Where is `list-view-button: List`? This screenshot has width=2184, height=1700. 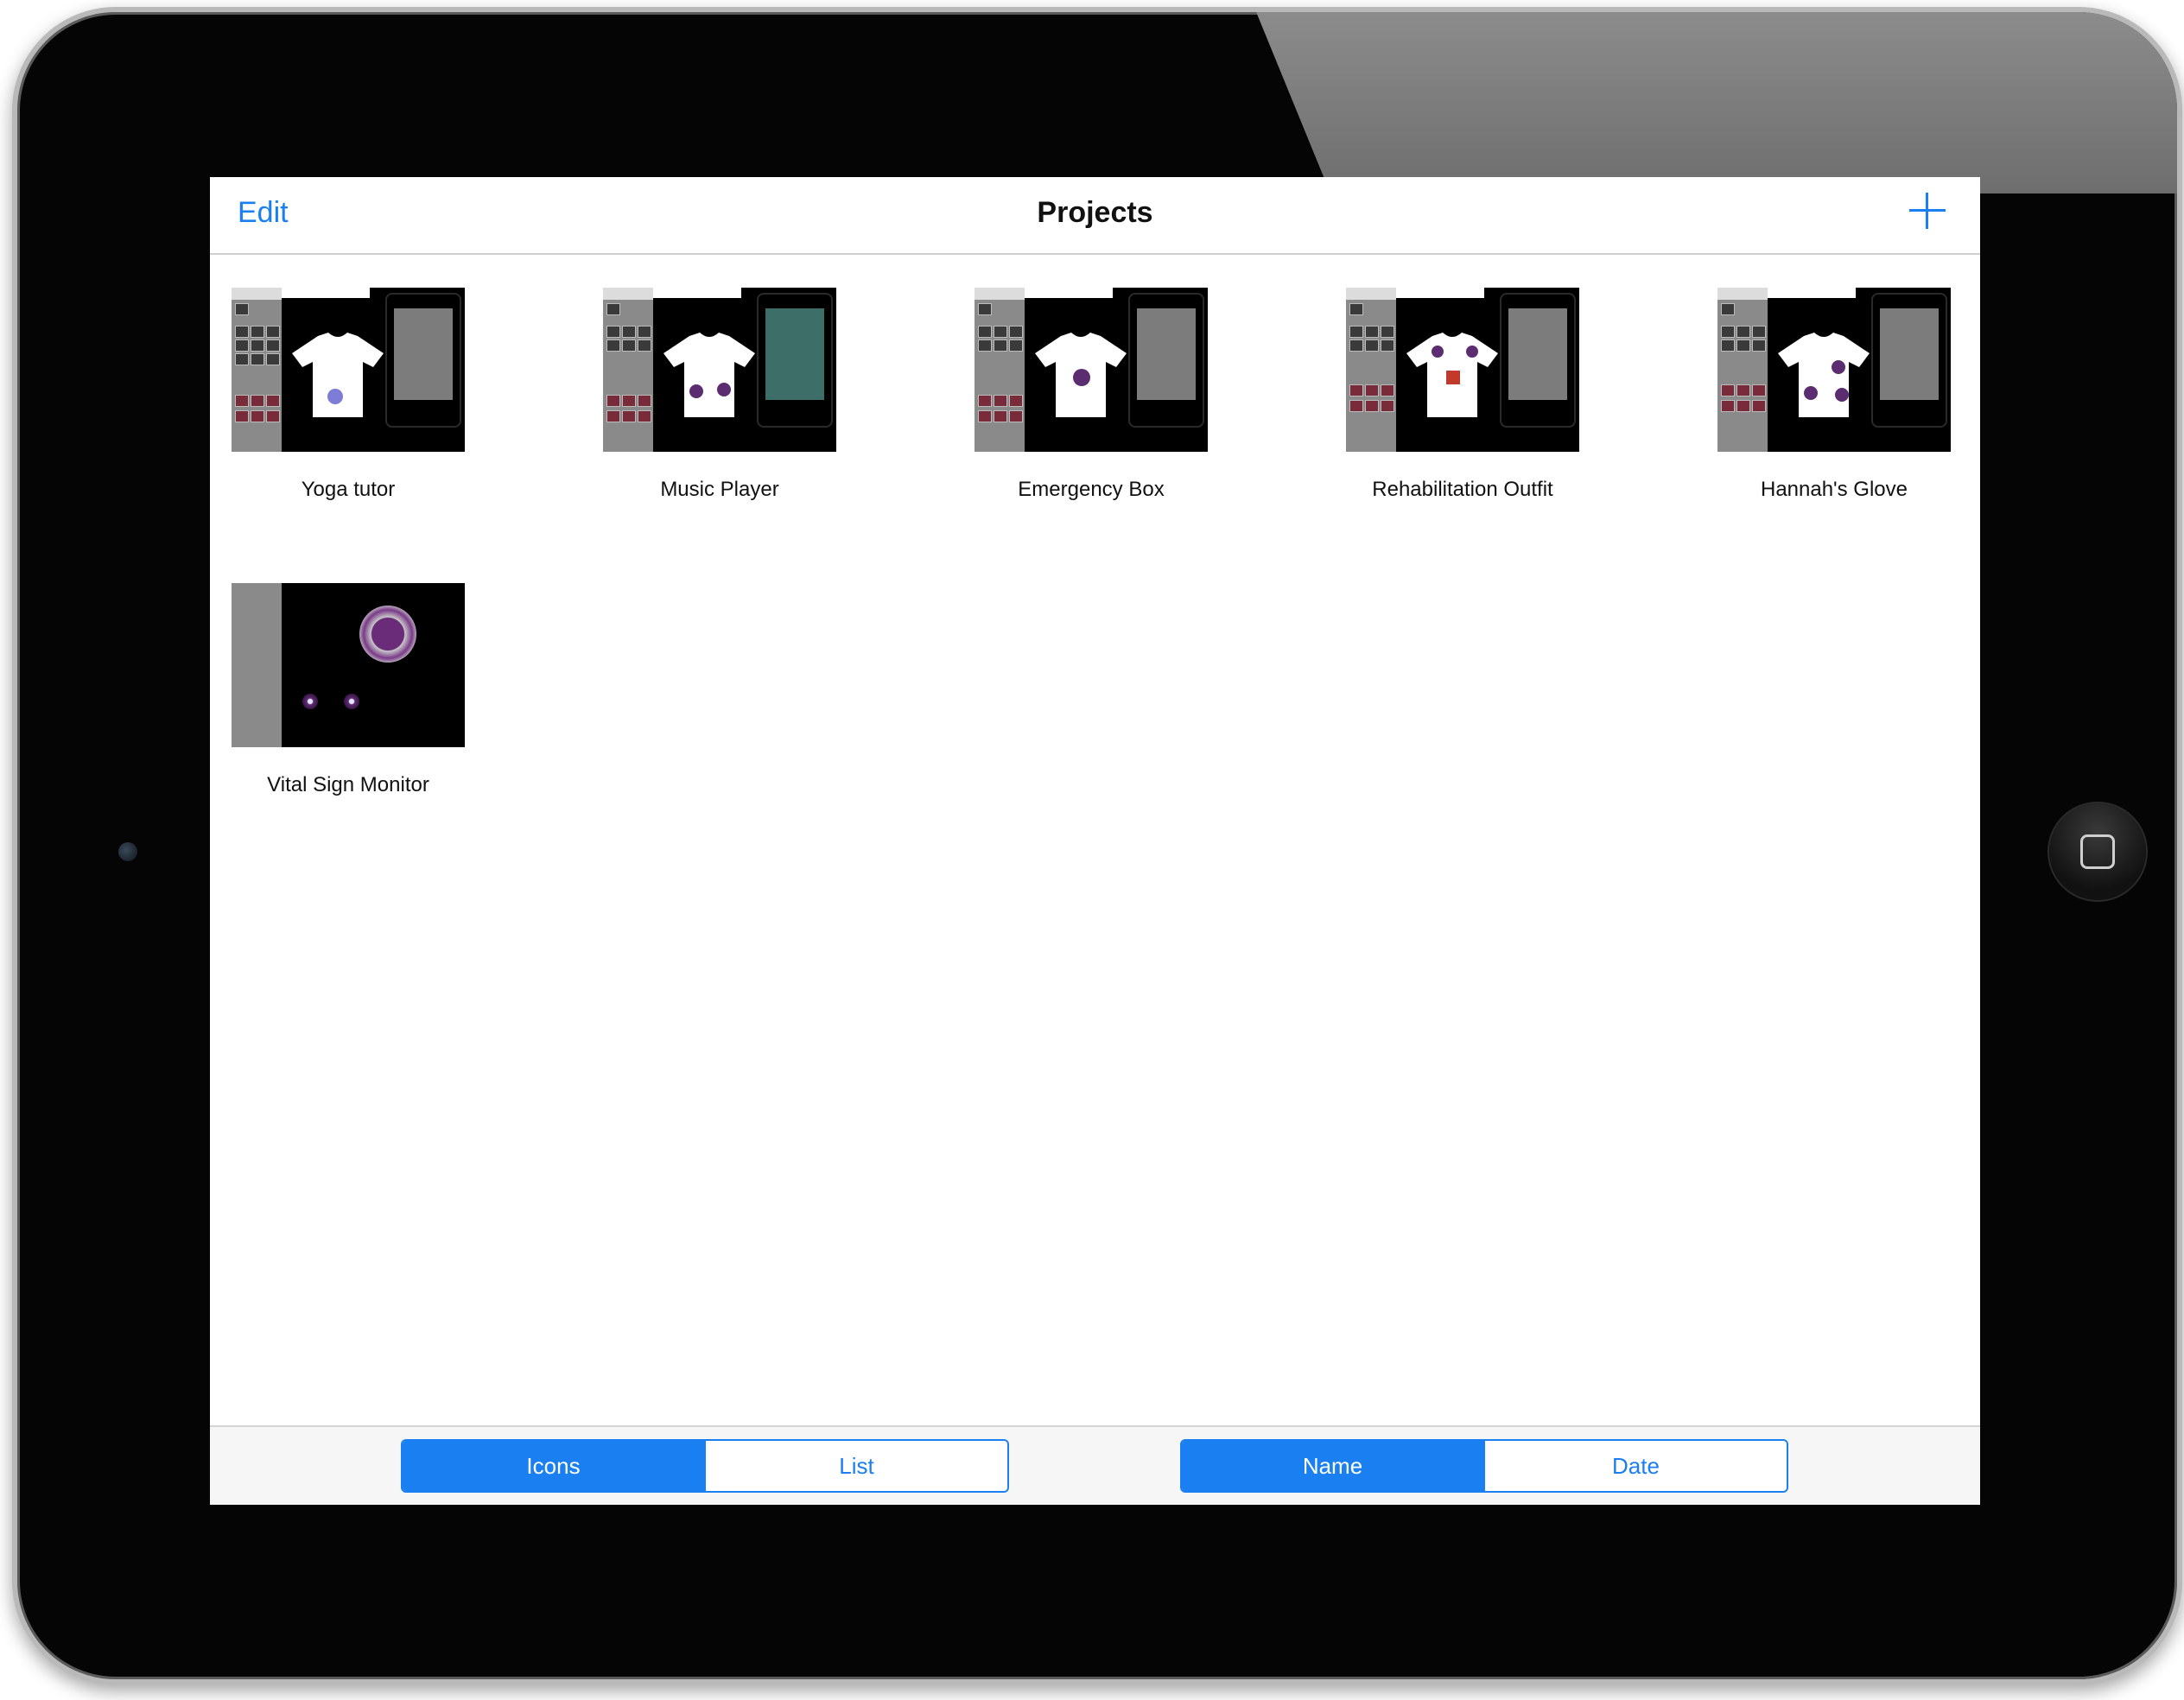 list-view-button: List is located at coordinates (856, 1466).